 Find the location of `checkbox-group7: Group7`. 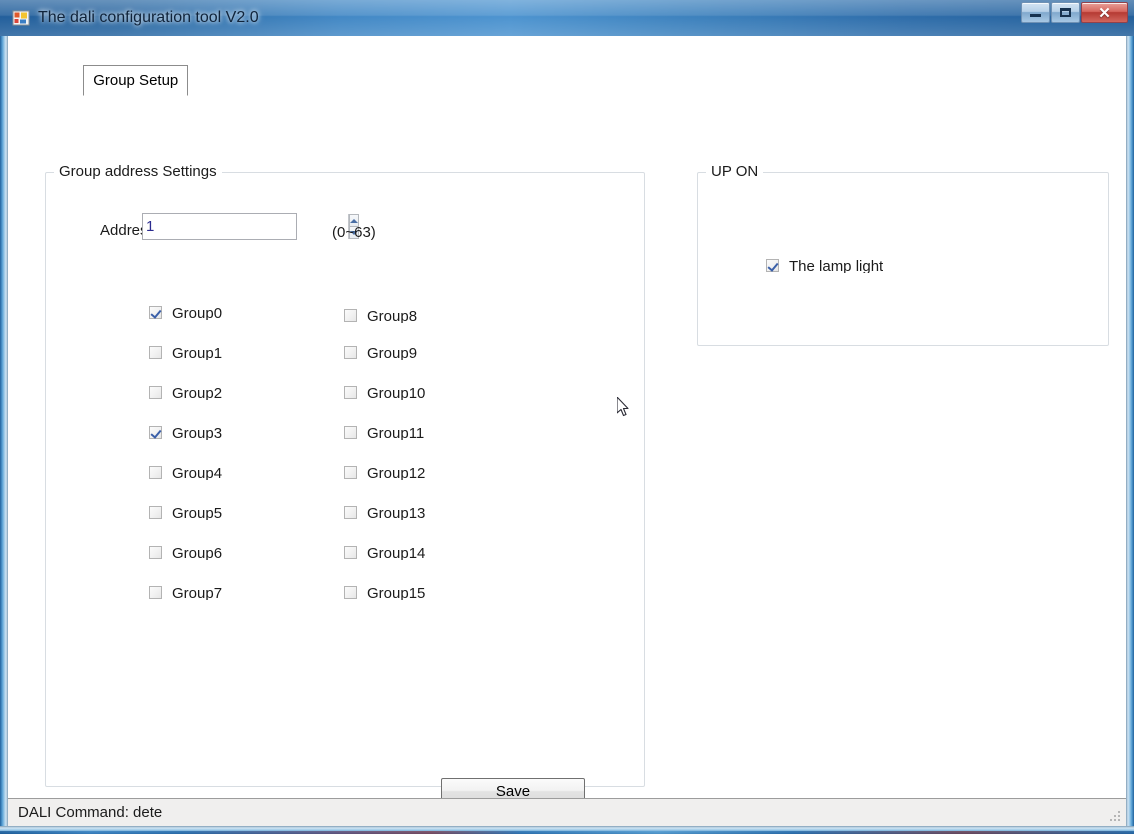

checkbox-group7: Group7 is located at coordinates (185, 592).